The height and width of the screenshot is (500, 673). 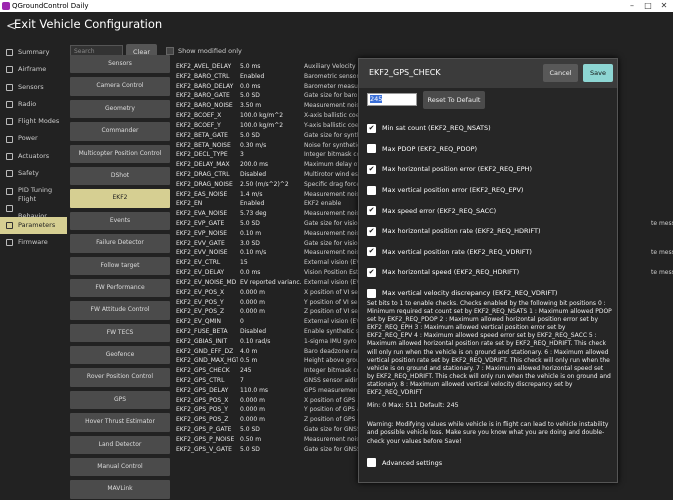 I want to click on param-name: EKF2_EV_CTRL, so click(x=198, y=263).